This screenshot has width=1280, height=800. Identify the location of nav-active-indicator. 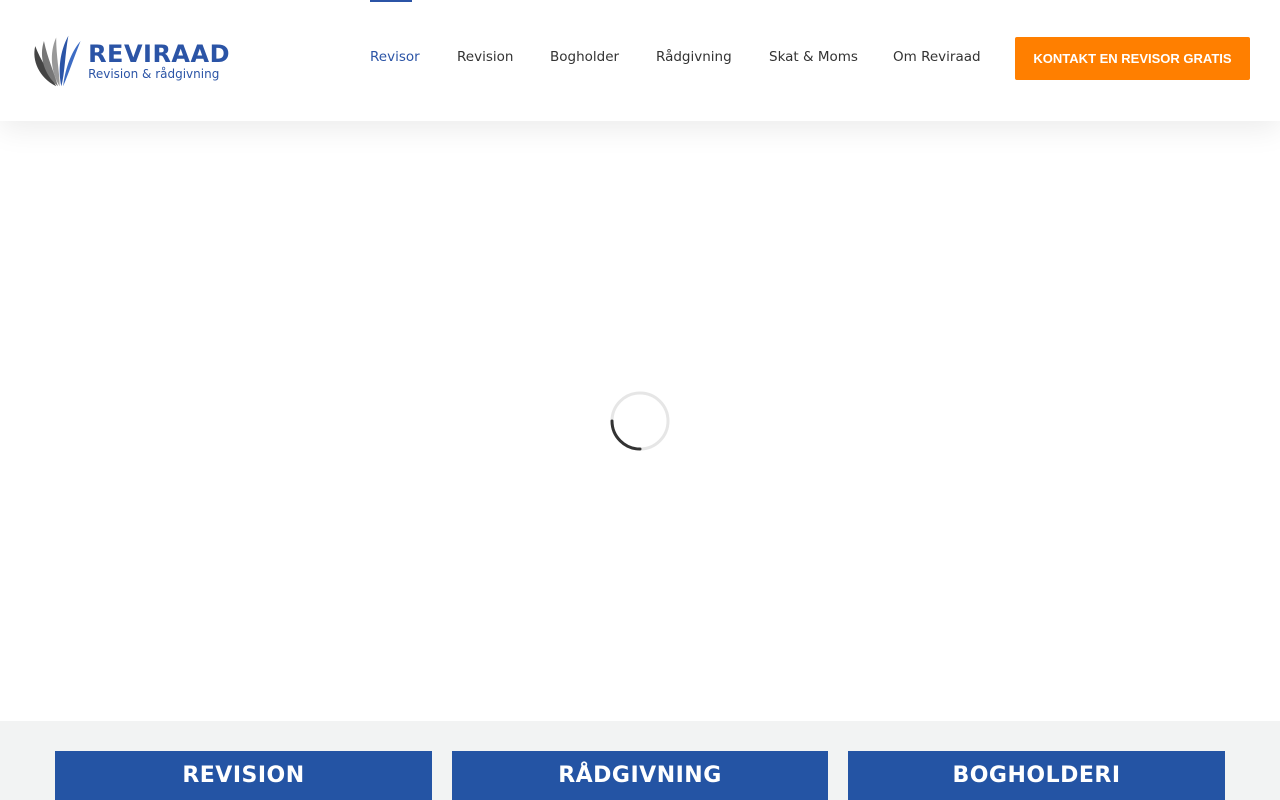
(391, 1).